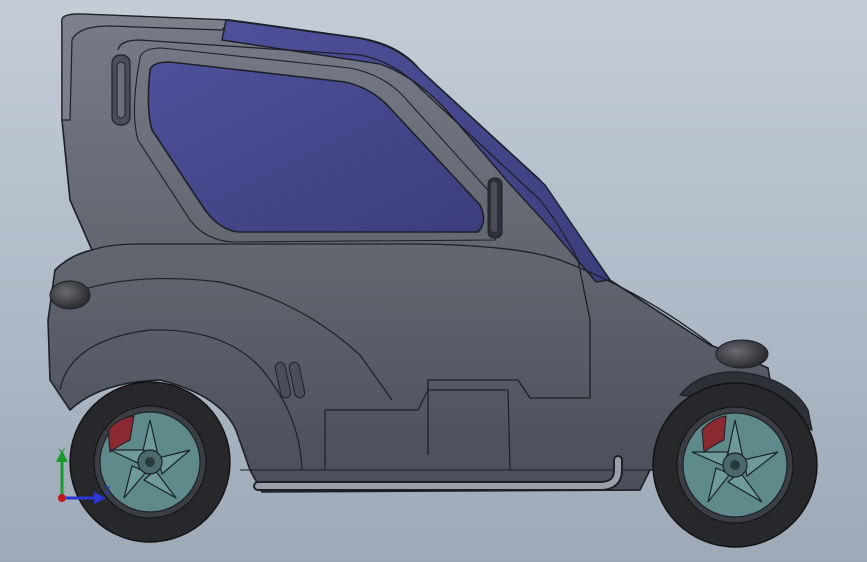 This screenshot has height=562, width=867. I want to click on rear-lamp, so click(70, 295).